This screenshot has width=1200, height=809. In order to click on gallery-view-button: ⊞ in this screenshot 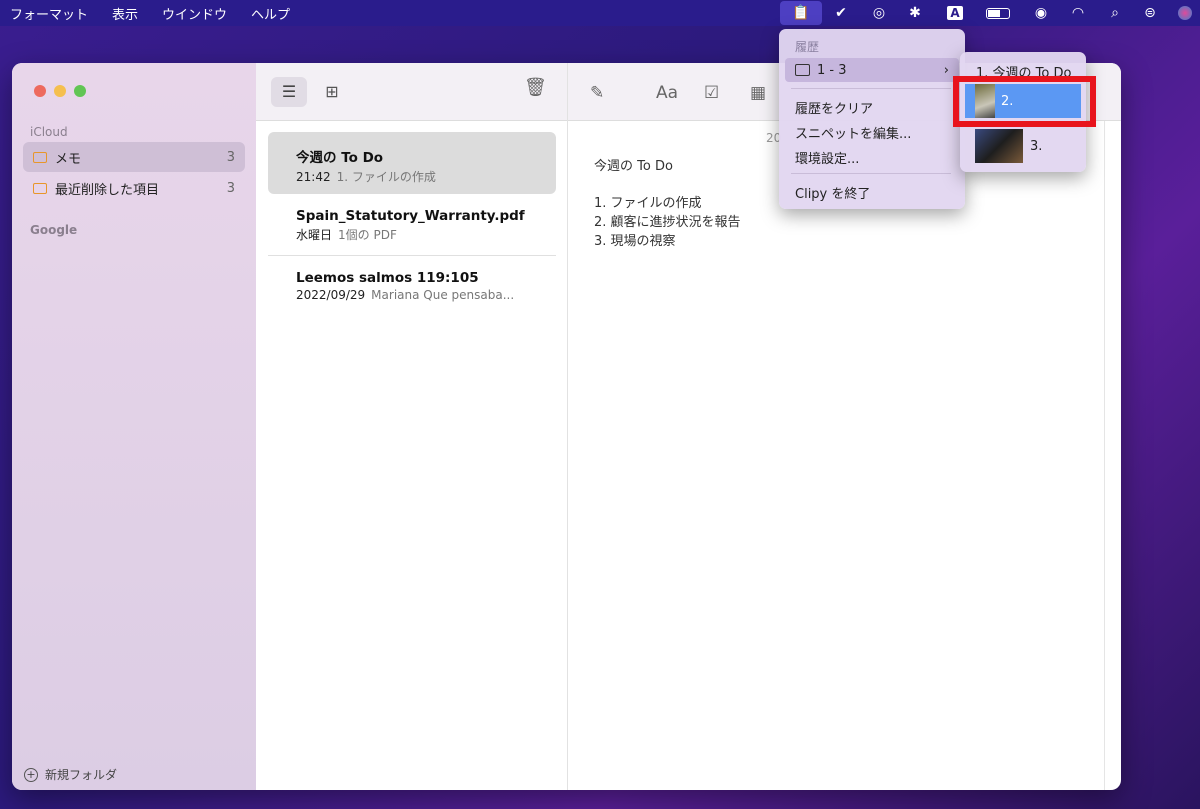, I will do `click(332, 92)`.